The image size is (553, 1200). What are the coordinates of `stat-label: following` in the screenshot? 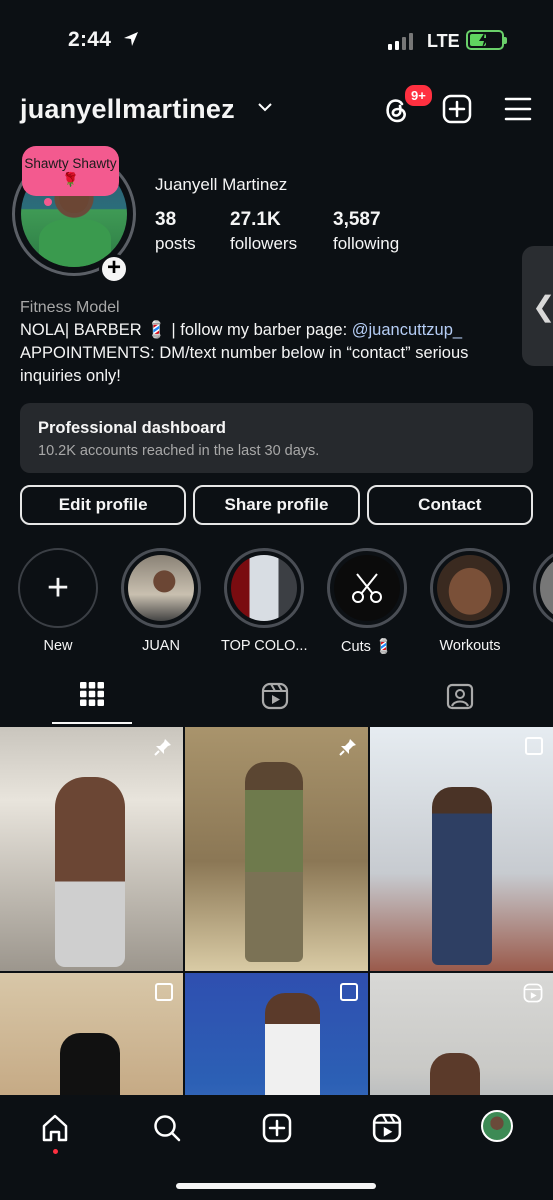 It's located at (366, 243).